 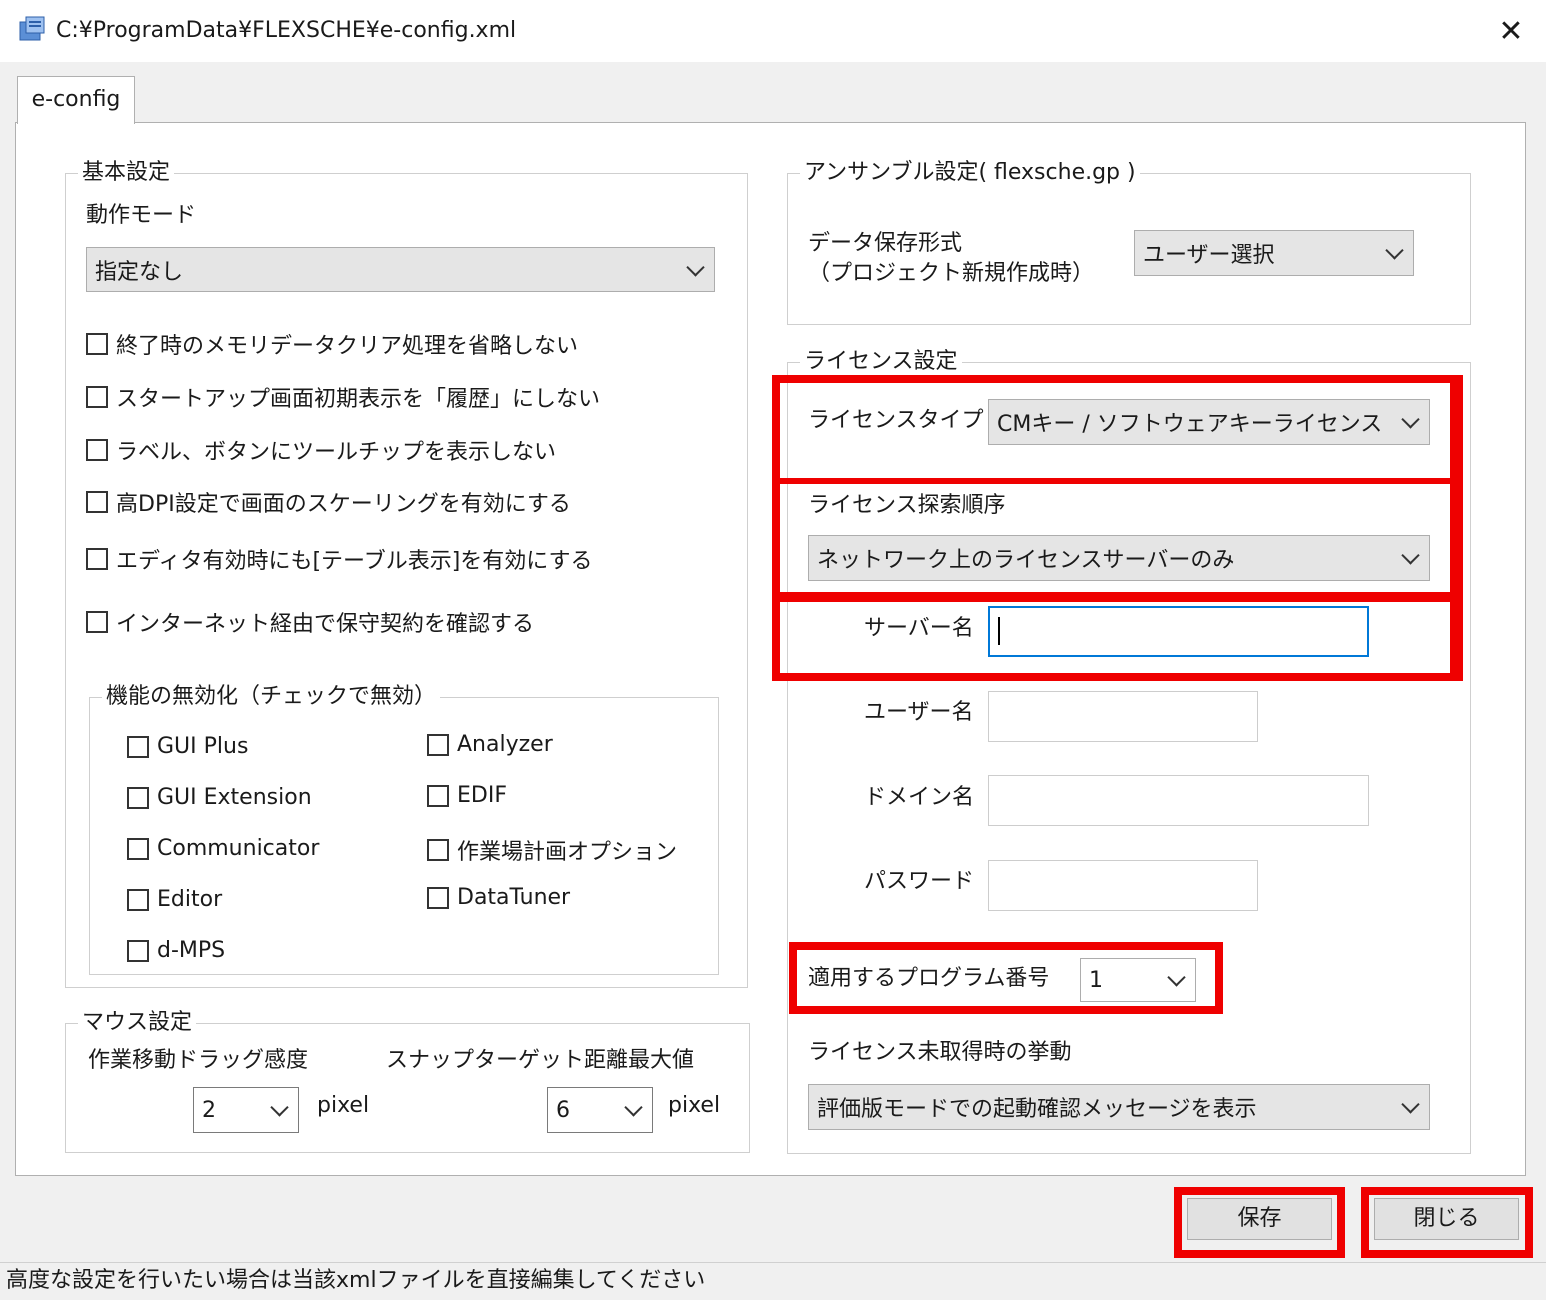 What do you see at coordinates (354, 561) in the screenshot?
I see `checkbox-label: エディタ有効時にも[テーブル表示]を有効にする` at bounding box center [354, 561].